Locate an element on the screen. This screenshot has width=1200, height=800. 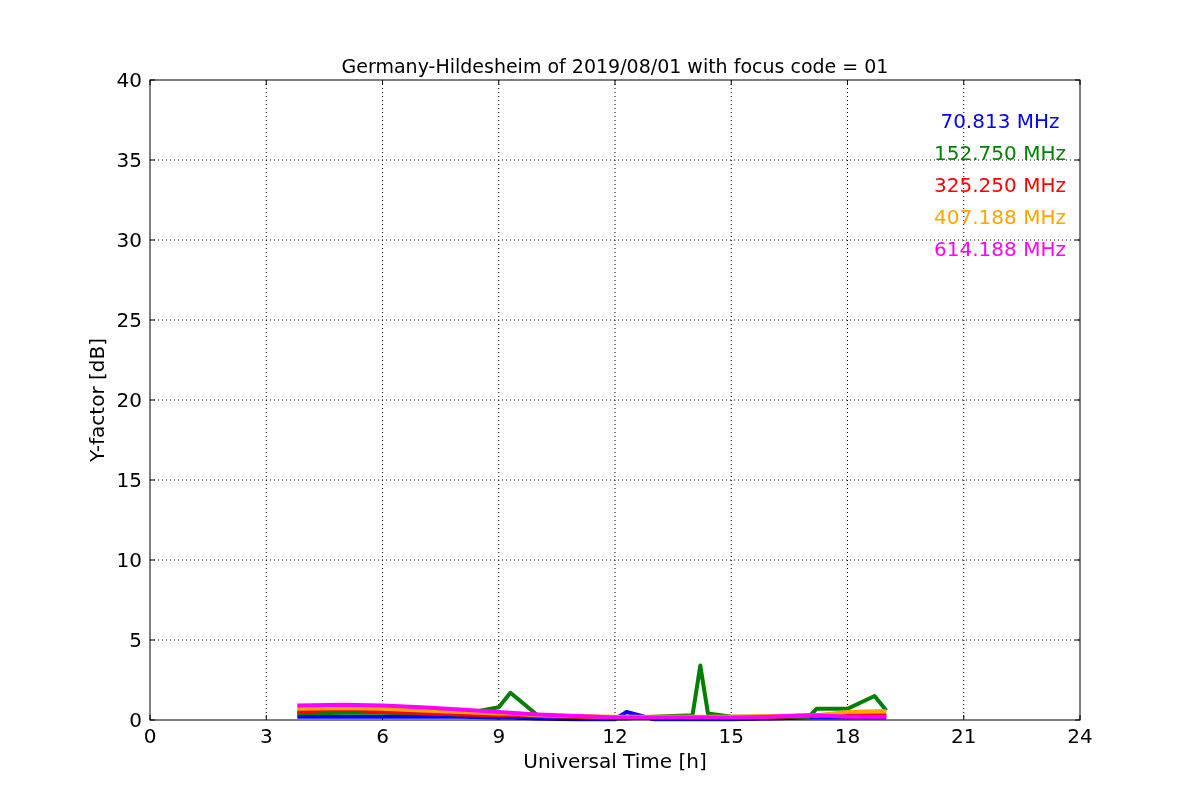
x-tick-label: 3 is located at coordinates (266, 736).